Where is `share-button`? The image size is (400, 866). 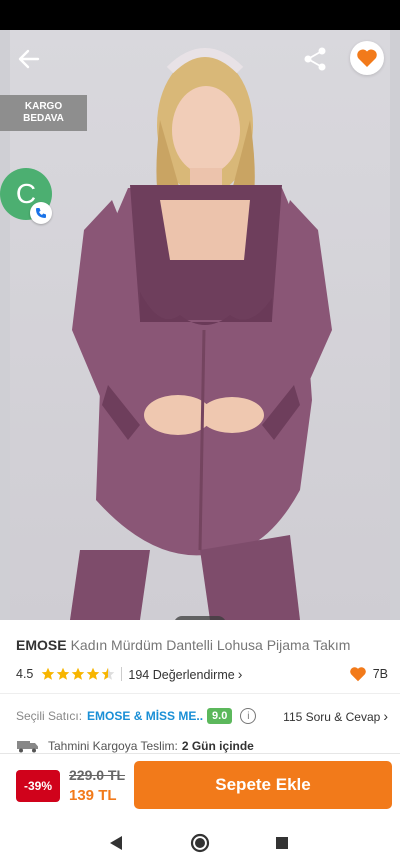
share-button is located at coordinates (315, 59).